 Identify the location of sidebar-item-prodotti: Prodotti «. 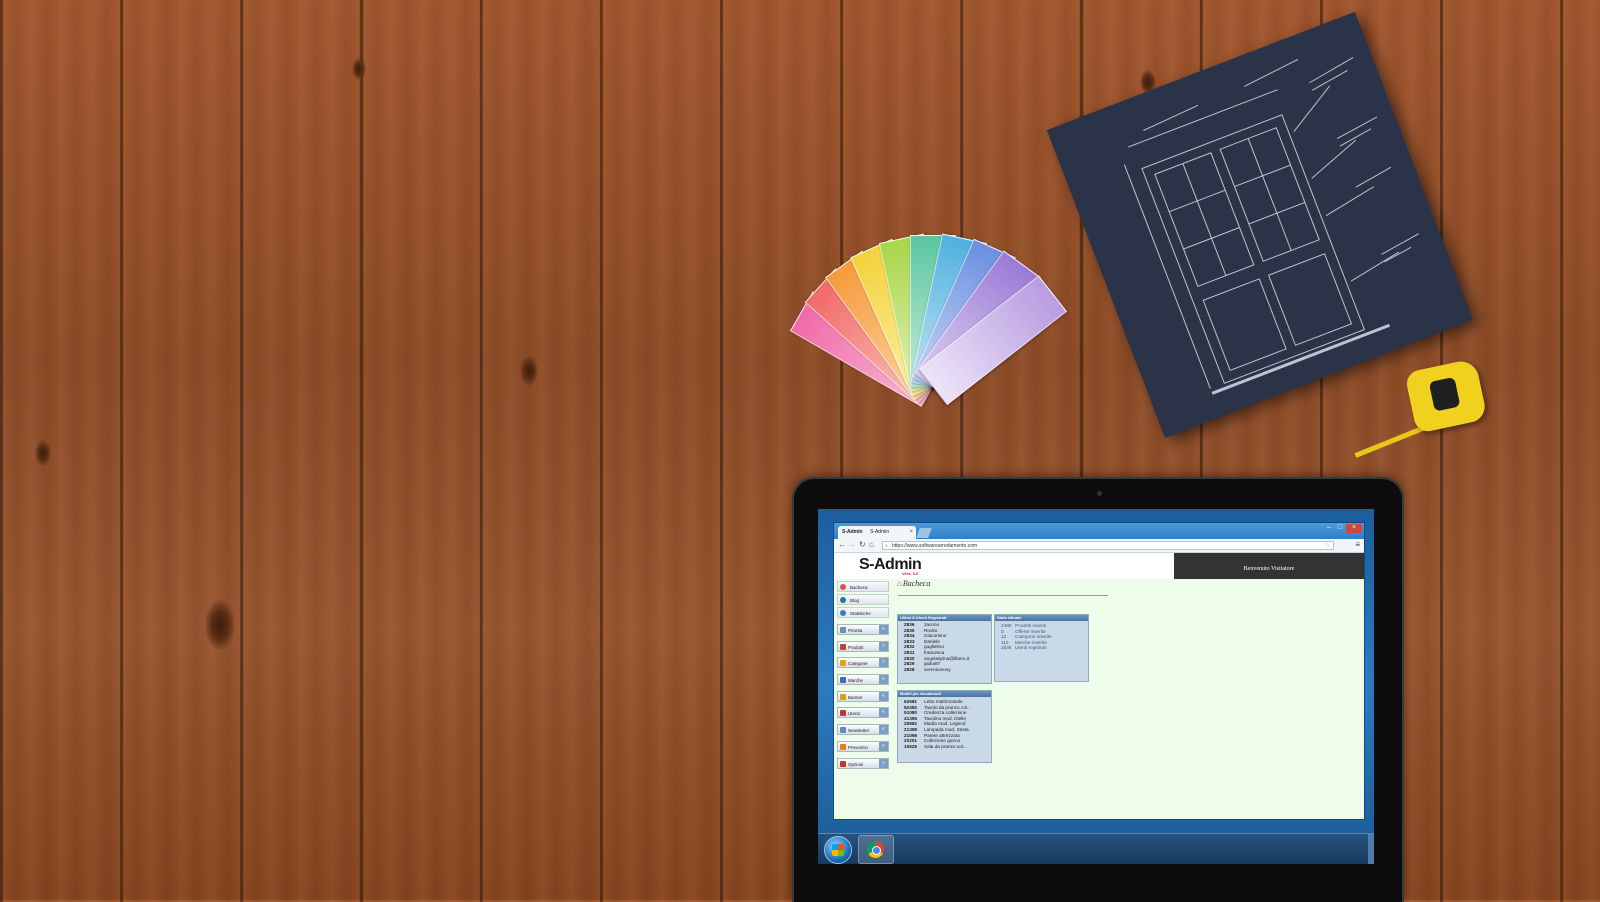
(863, 646).